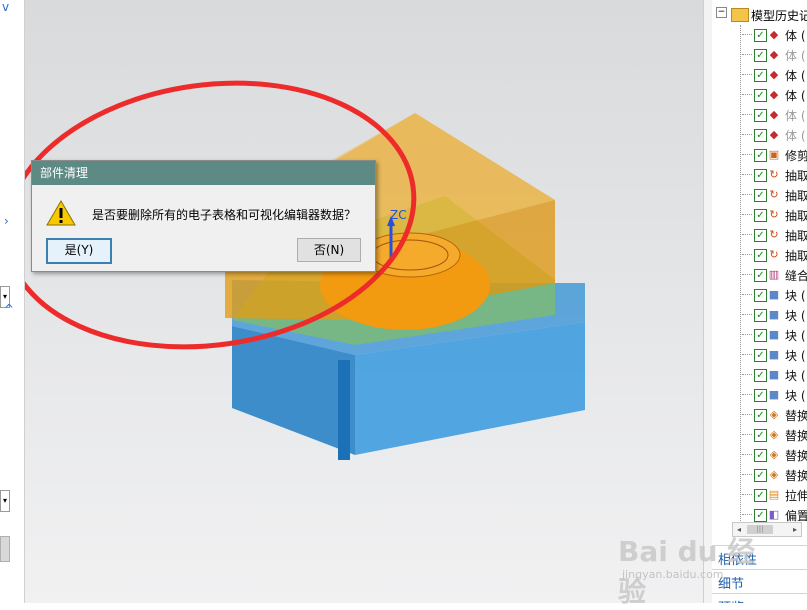  What do you see at coordinates (731, 584) in the screenshot?
I see `nav-details-label: 细节` at bounding box center [731, 584].